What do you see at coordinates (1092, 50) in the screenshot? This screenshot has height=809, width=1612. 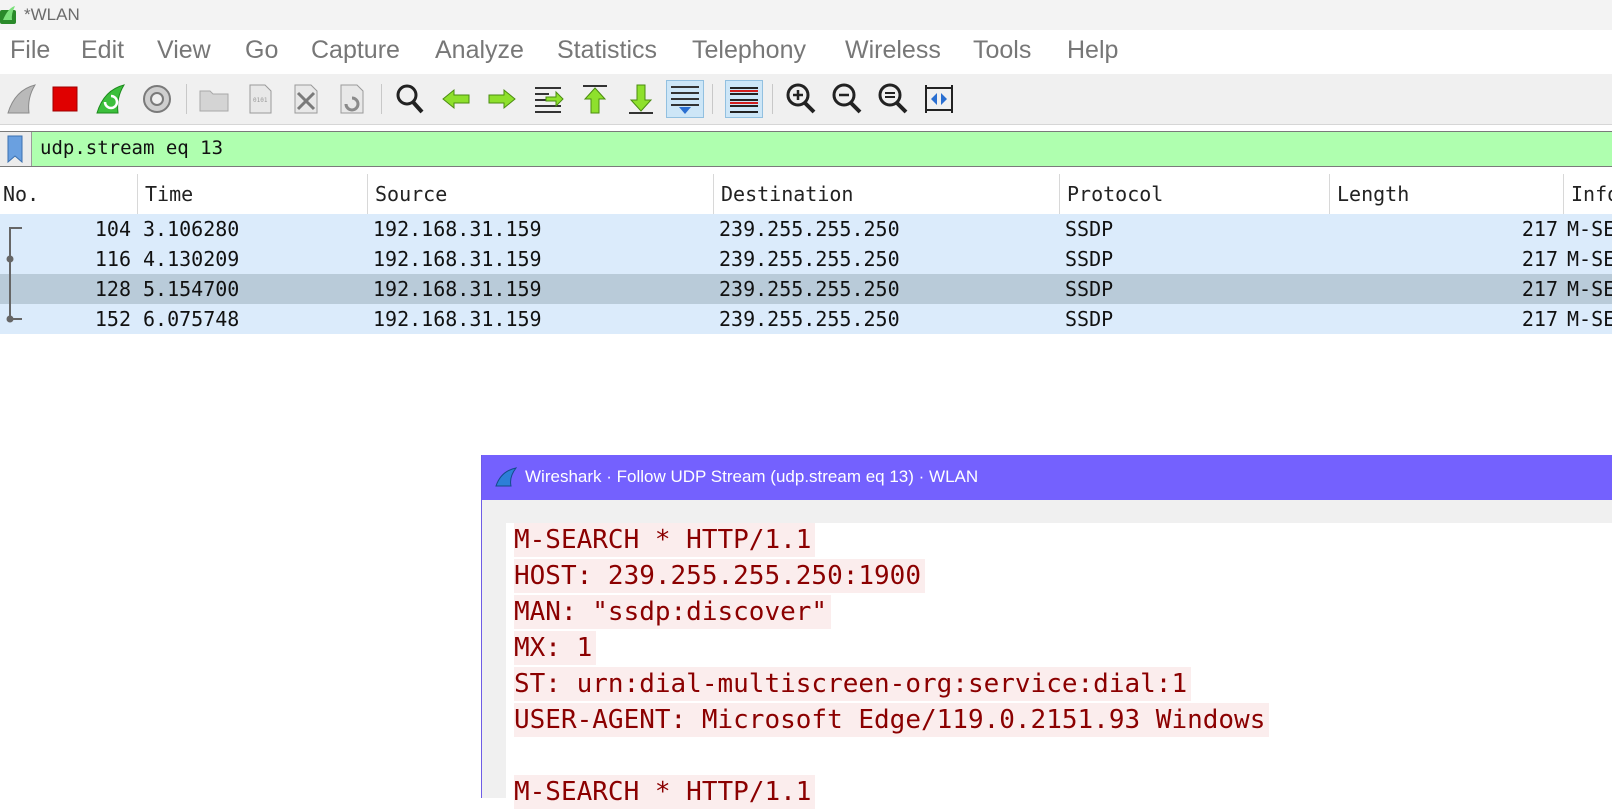 I see `menu-help: Help` at bounding box center [1092, 50].